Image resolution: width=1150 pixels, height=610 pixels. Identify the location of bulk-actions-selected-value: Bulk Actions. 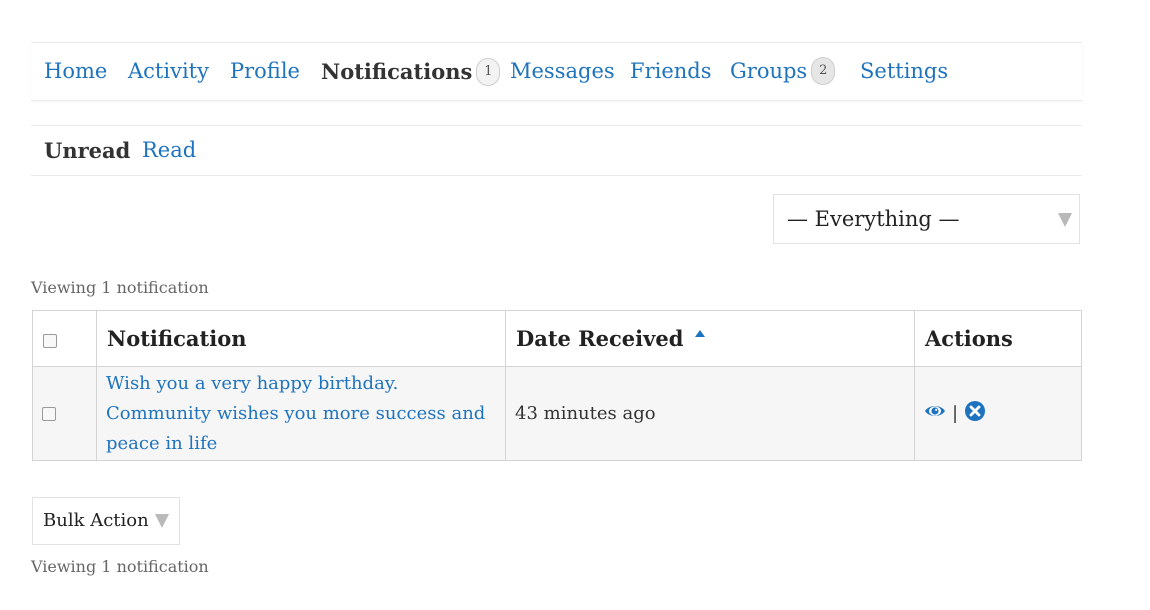
(96, 520).